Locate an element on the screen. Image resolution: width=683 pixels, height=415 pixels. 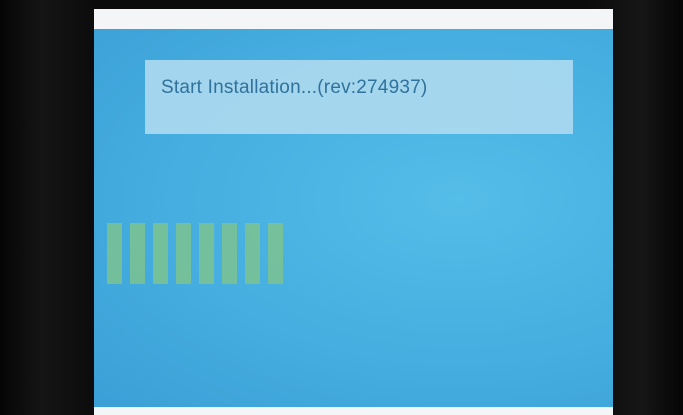
status-message-box: Start Installation...(rev:274937) is located at coordinates (359, 97).